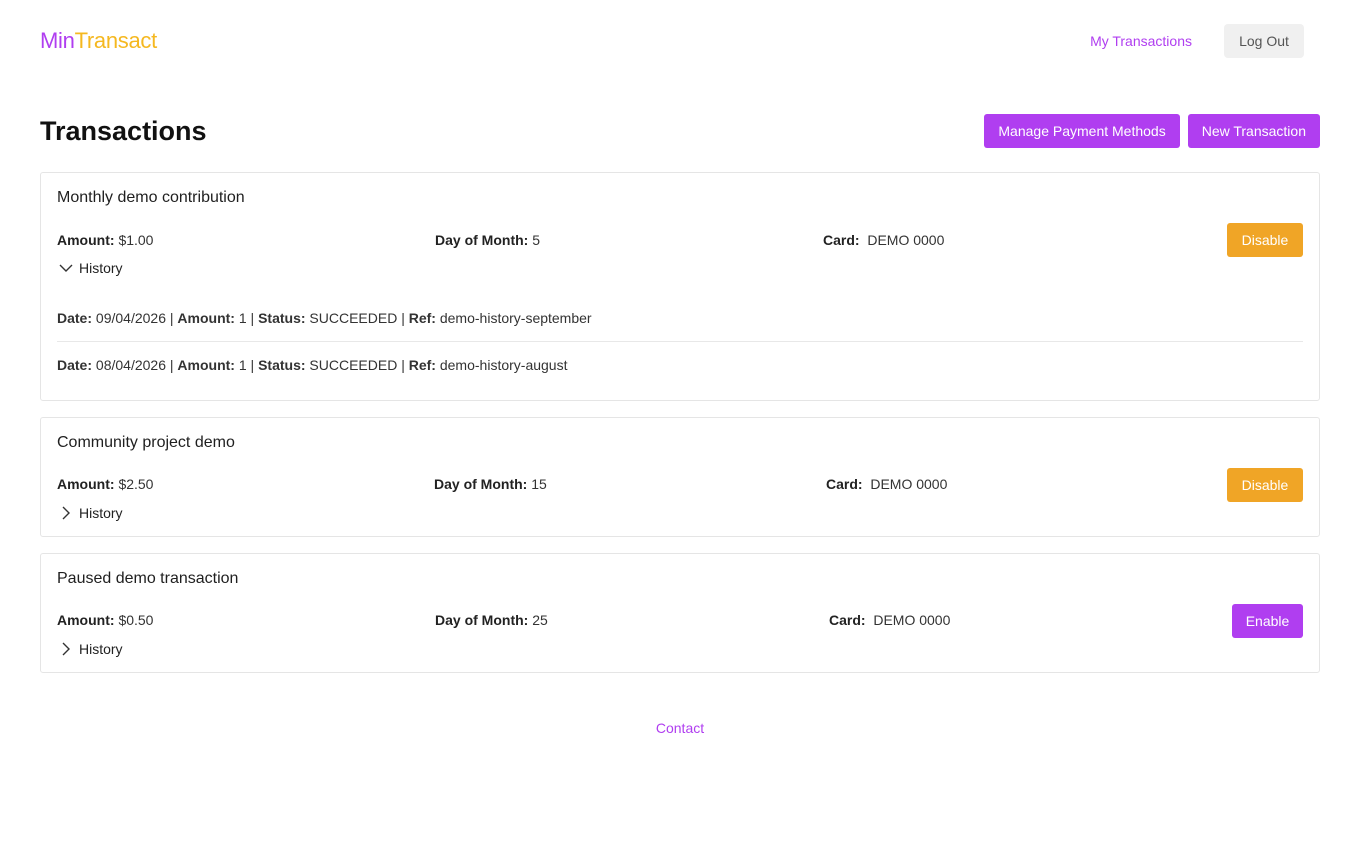  Describe the element at coordinates (130, 365) in the screenshot. I see `history-date-value: 08/04/2026` at that location.